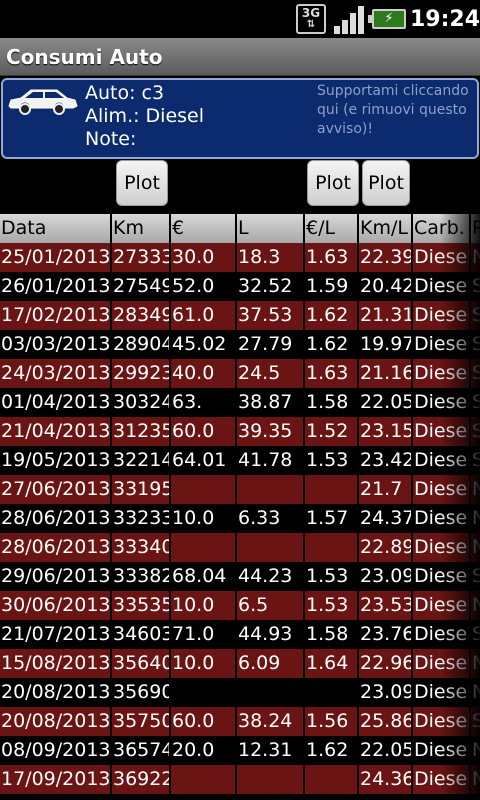  I want to click on cell-date: 03/03/2013, so click(55, 344).